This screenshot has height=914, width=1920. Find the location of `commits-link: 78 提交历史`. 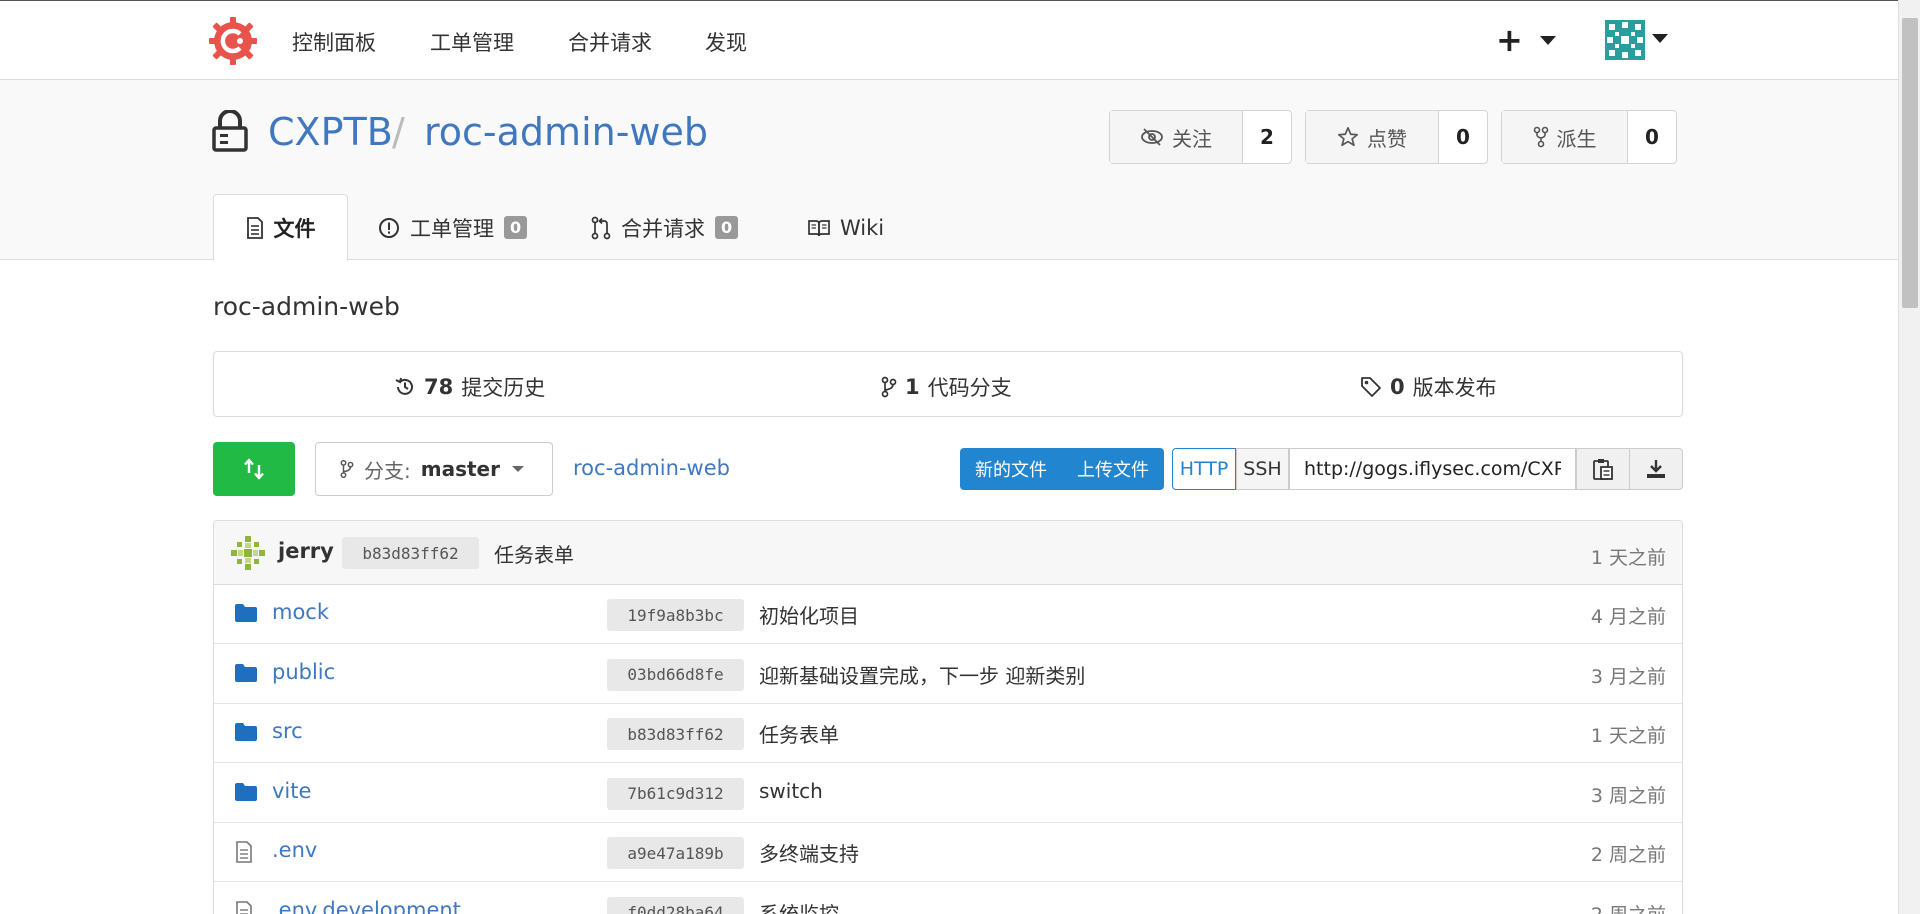

commits-link: 78 提交历史 is located at coordinates (469, 387).